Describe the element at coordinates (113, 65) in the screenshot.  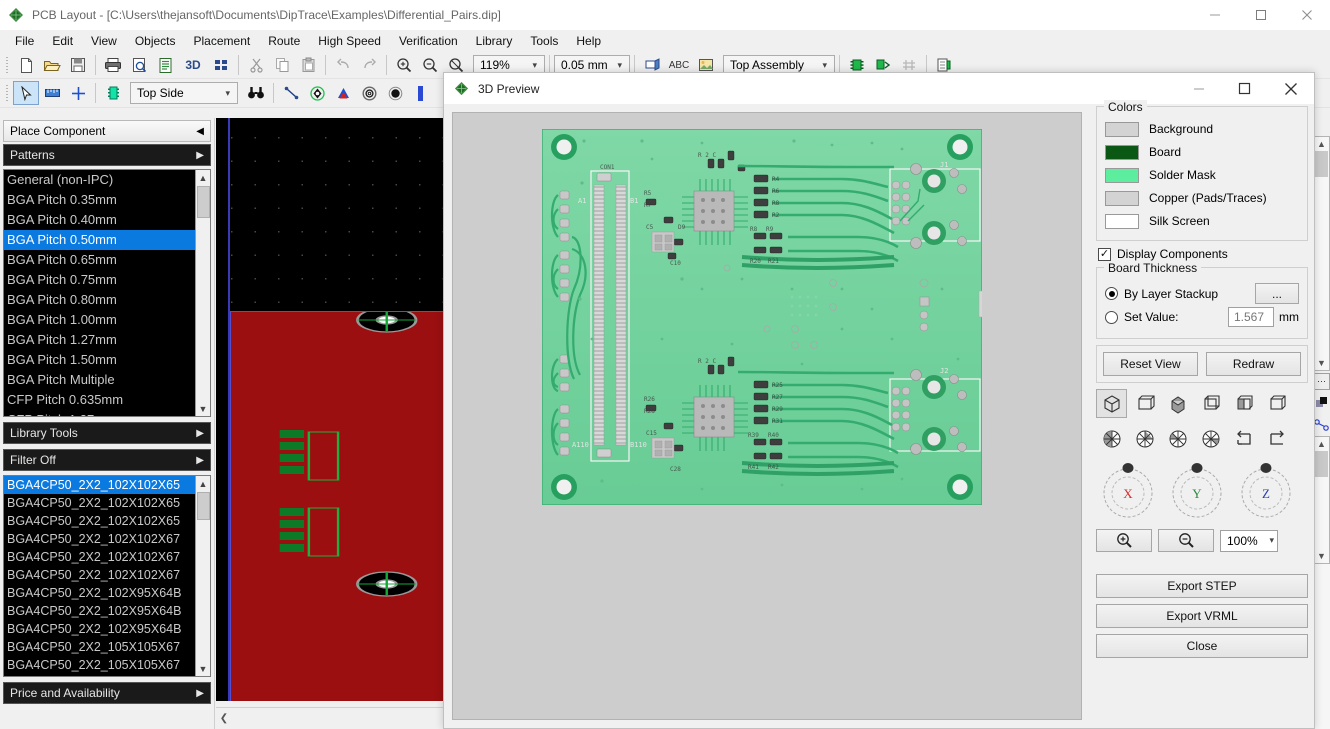
I see `print-icon` at that location.